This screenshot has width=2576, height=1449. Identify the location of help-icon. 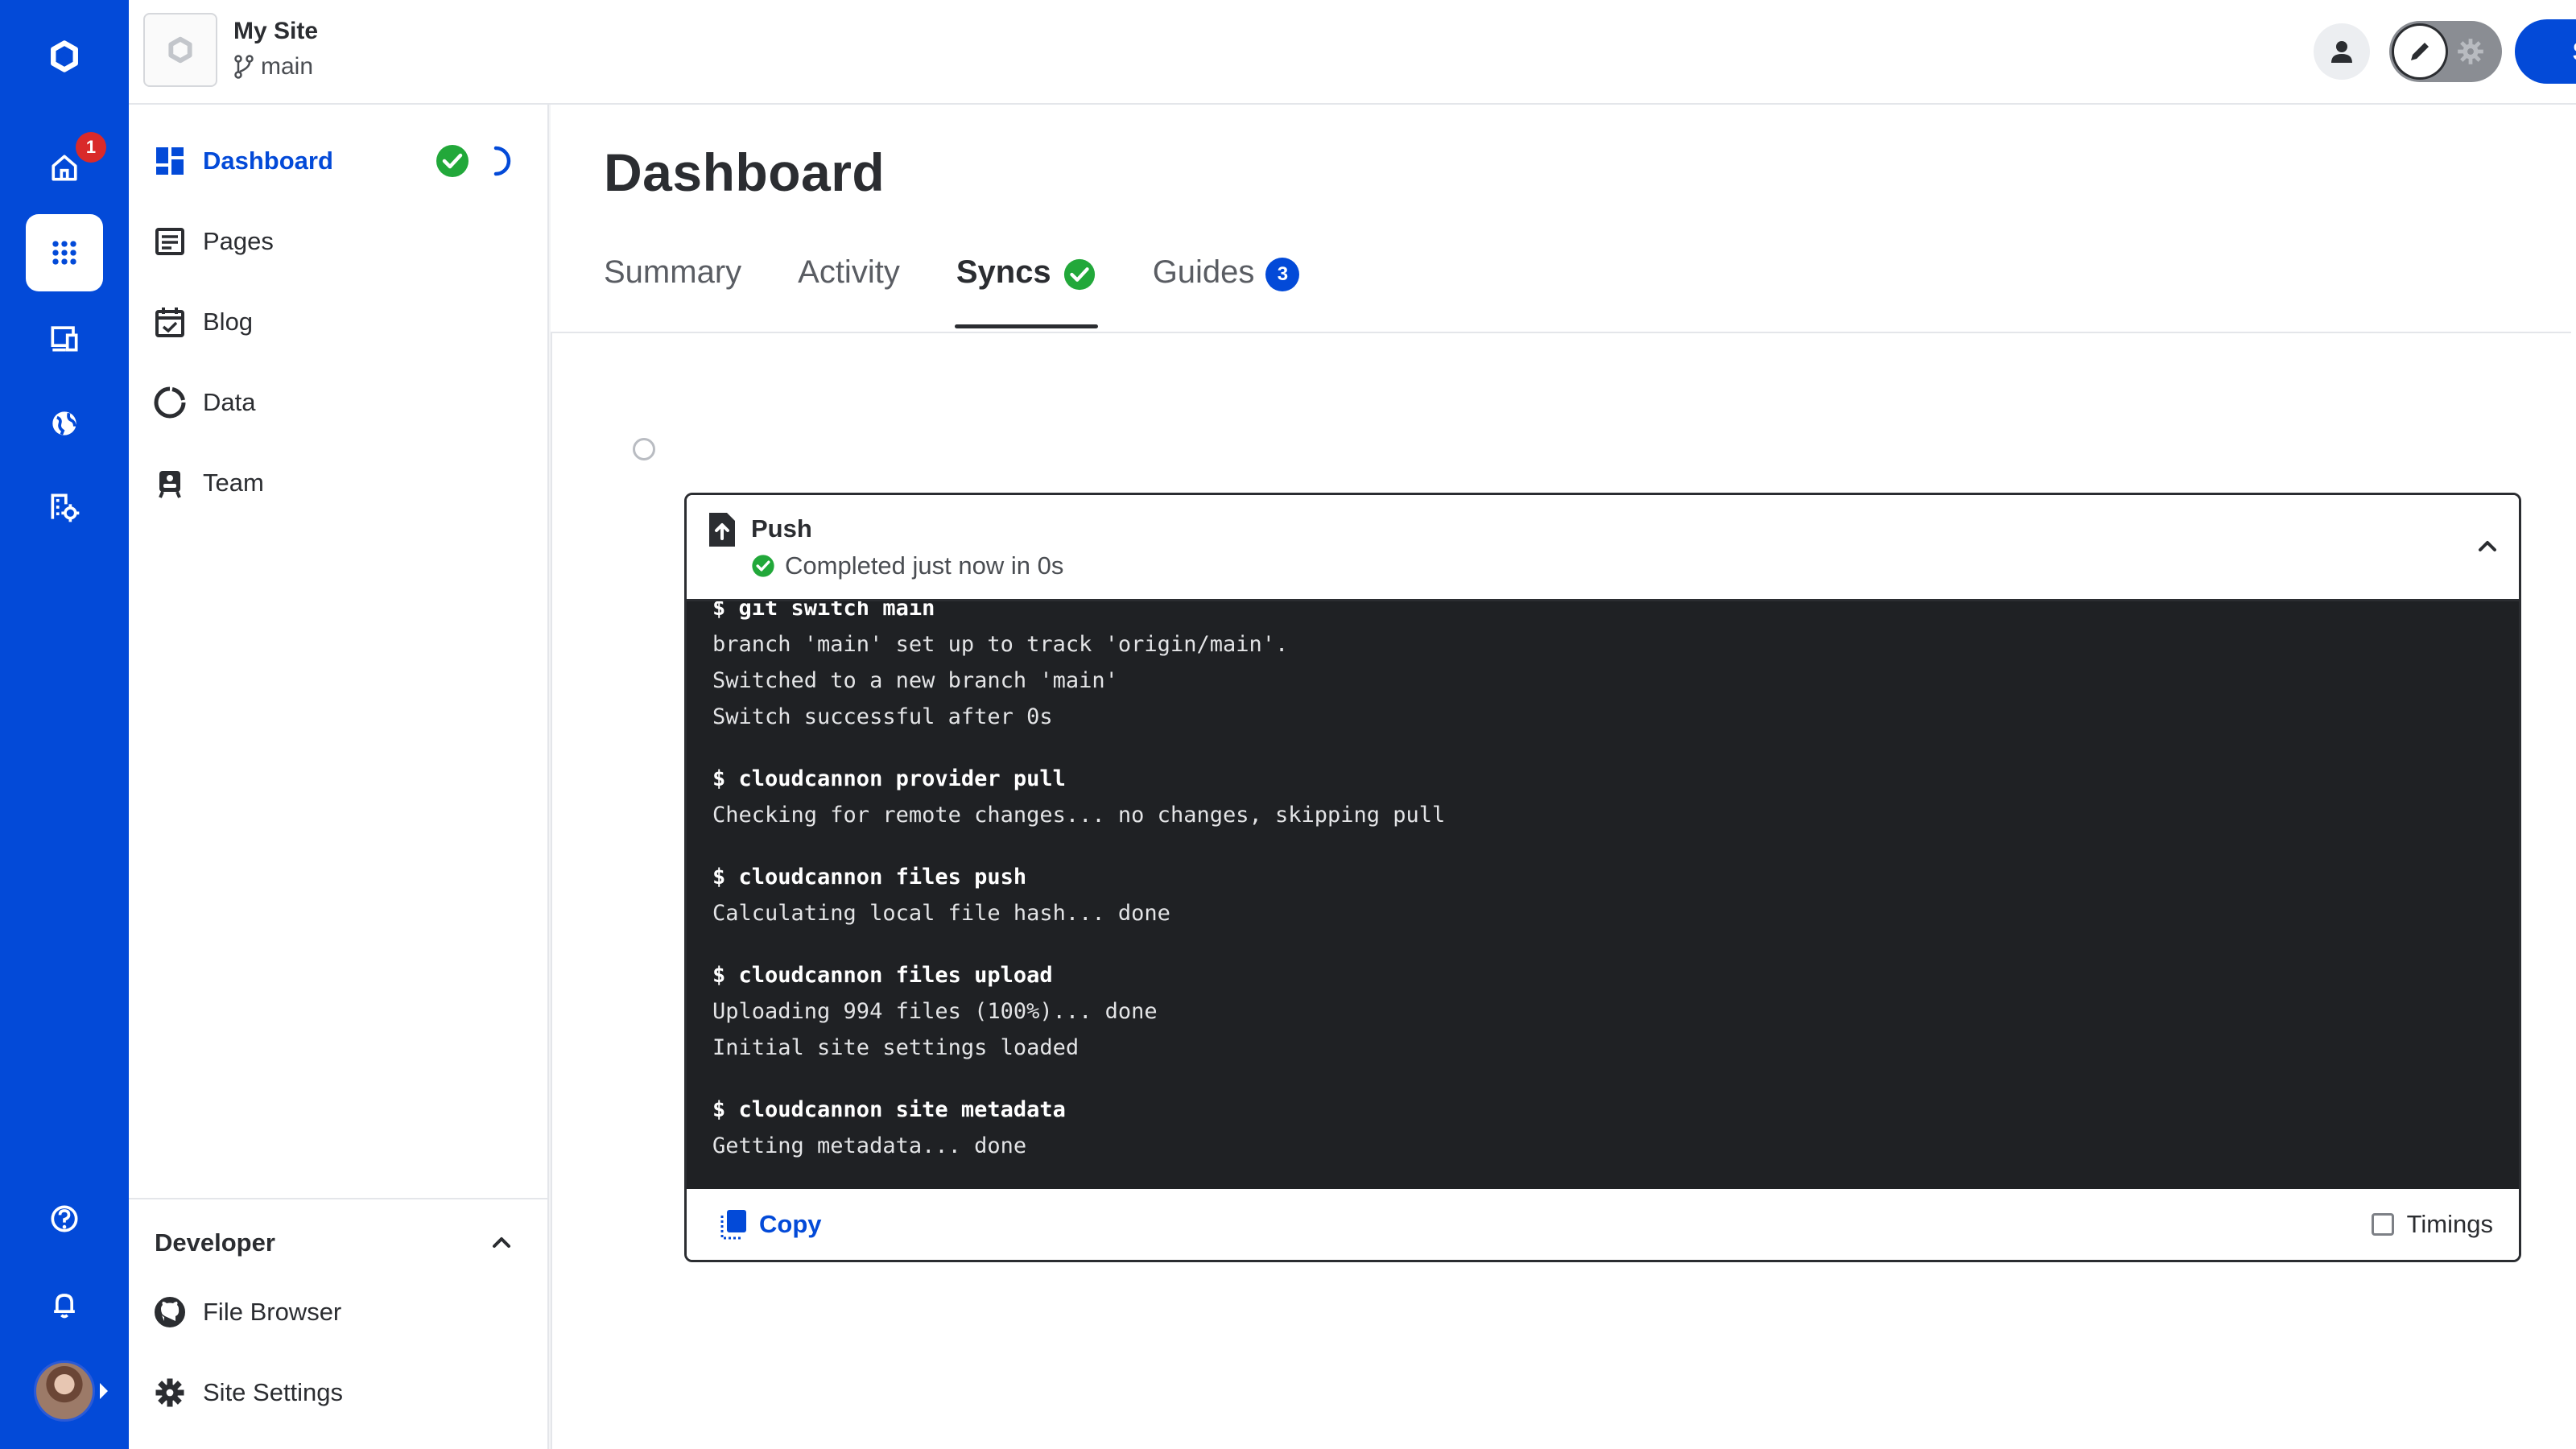
(64, 1218).